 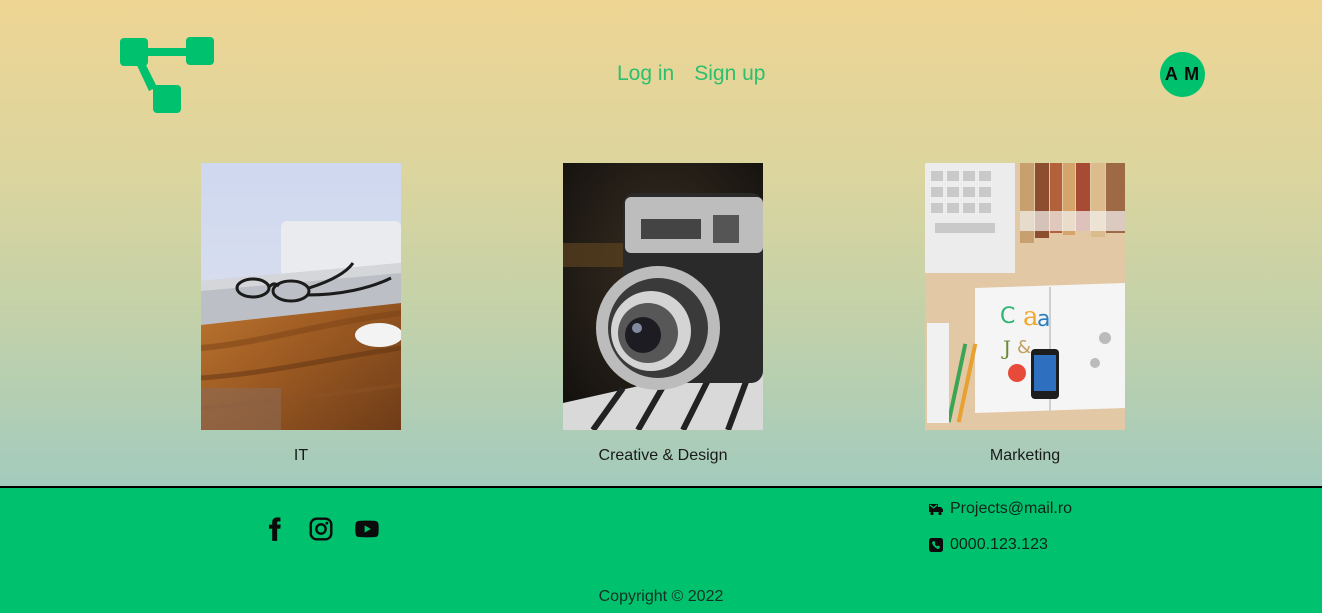 What do you see at coordinates (168, 76) in the screenshot?
I see `logo-icon` at bounding box center [168, 76].